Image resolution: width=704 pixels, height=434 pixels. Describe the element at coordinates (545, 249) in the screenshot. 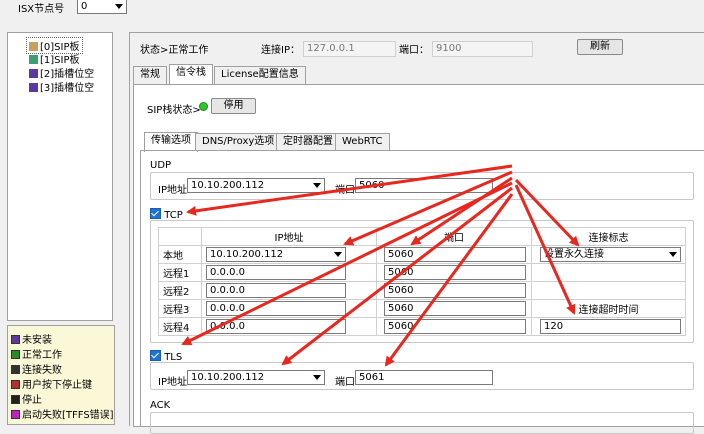

I see `arrow-to-timeout` at that location.